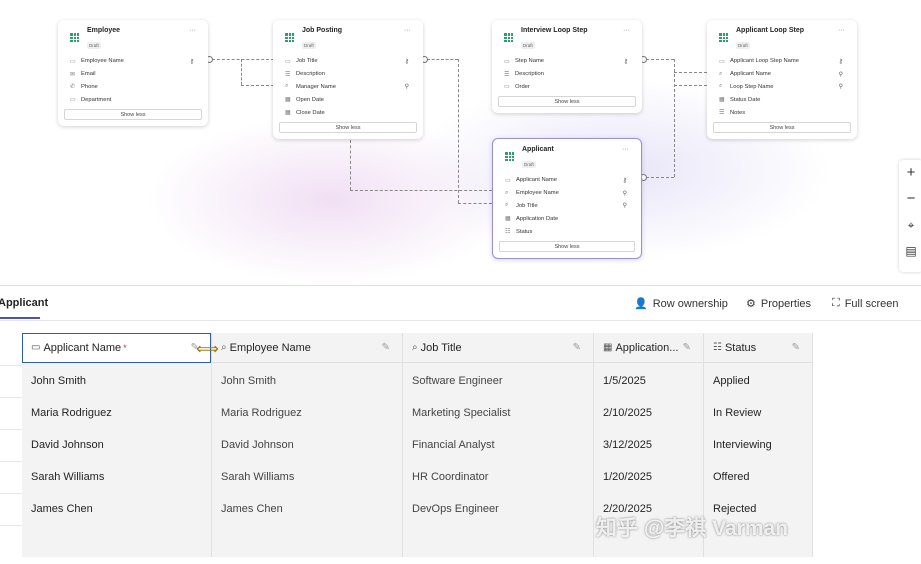 This screenshot has width=921, height=564. What do you see at coordinates (24, 303) in the screenshot?
I see `tab-applicant: Applicant` at bounding box center [24, 303].